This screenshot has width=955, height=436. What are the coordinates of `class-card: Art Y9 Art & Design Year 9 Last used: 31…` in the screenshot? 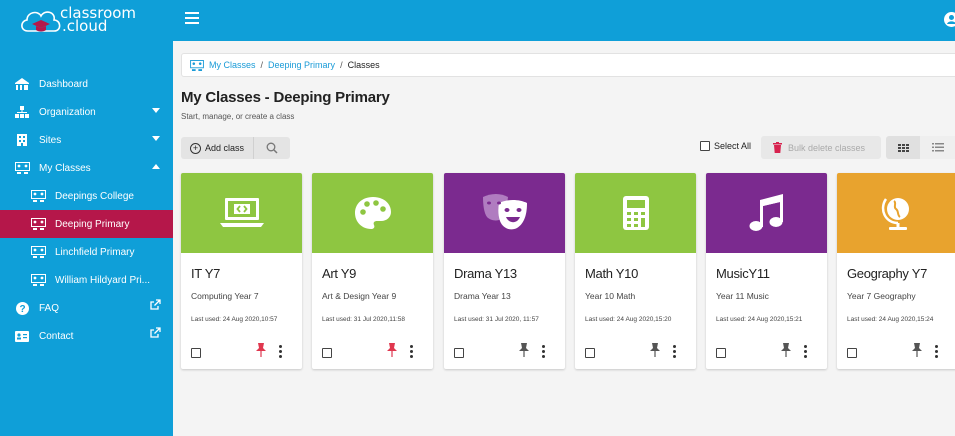 It's located at (372, 271).